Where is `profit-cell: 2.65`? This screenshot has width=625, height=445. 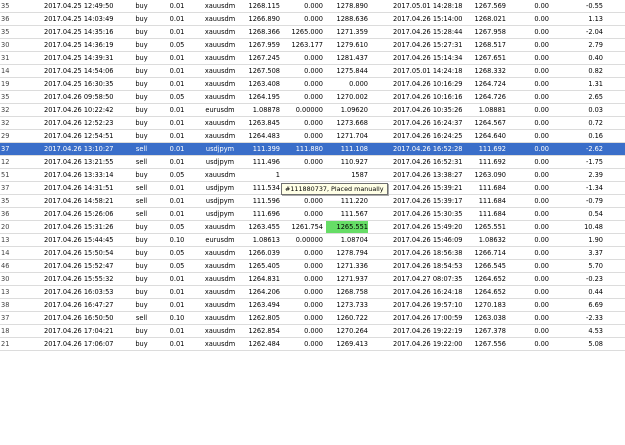 profit-cell: 2.65 is located at coordinates (595, 97).